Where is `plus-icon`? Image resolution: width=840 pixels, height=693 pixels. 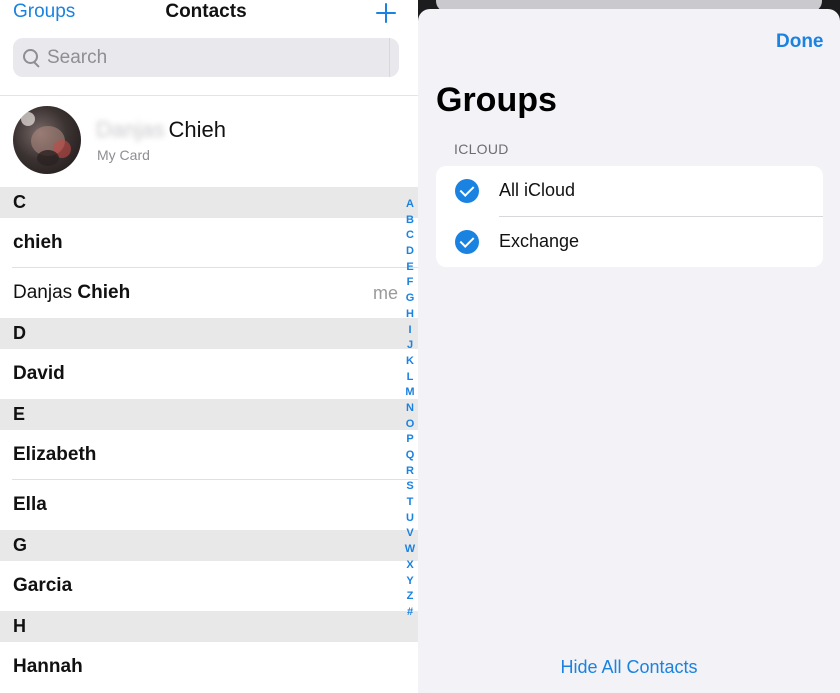
plus-icon is located at coordinates (386, 13).